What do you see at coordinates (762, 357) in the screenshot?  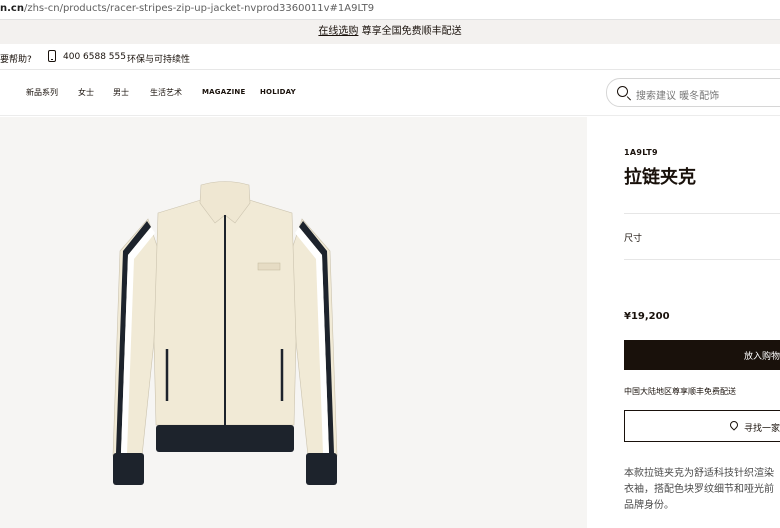 I see `add-to-cart-label: 放入购物` at bounding box center [762, 357].